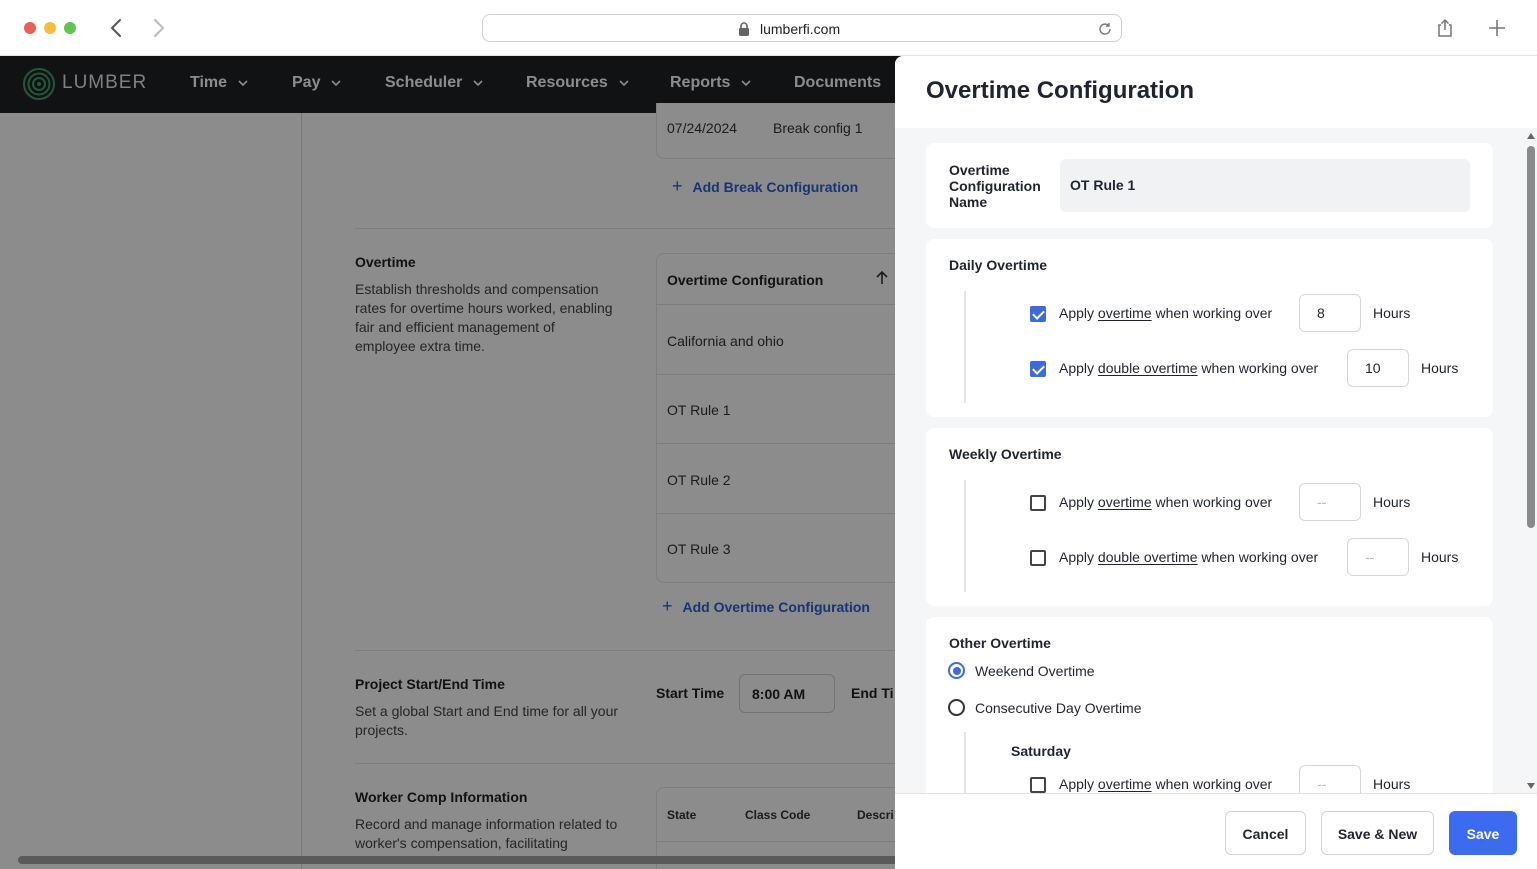  What do you see at coordinates (1265, 185) in the screenshot?
I see `configuration-name-input: OT Rule 1` at bounding box center [1265, 185].